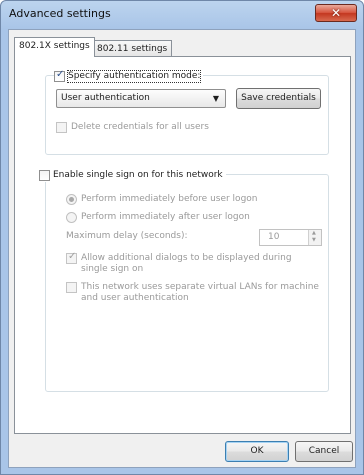 This screenshot has width=364, height=475. What do you see at coordinates (140, 127) in the screenshot?
I see `delete-credentials-label: Delete credentials for all users` at bounding box center [140, 127].